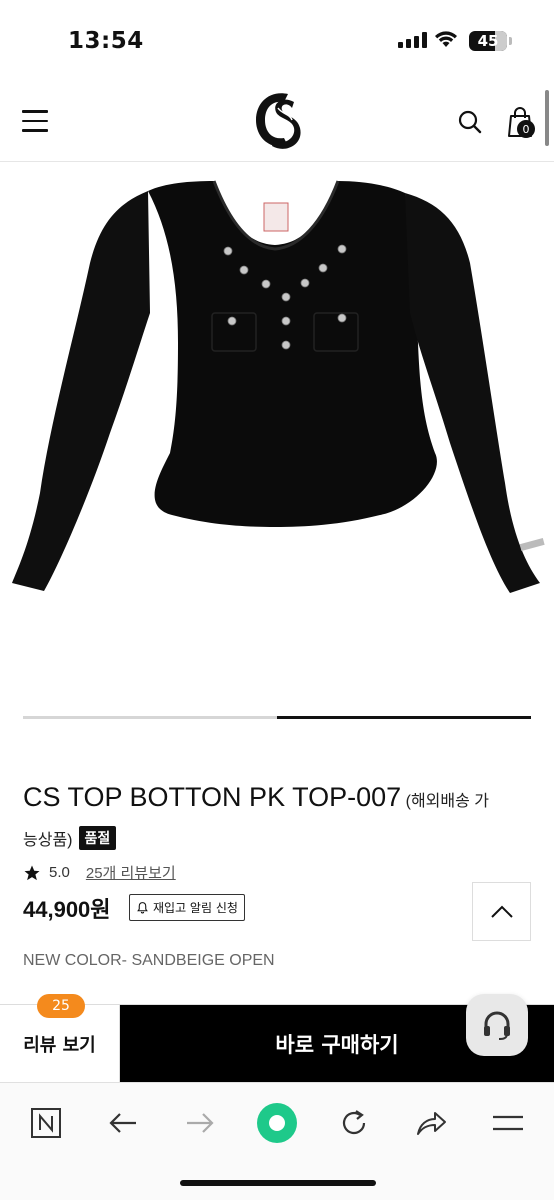  What do you see at coordinates (431, 1123) in the screenshot?
I see `share-icon` at bounding box center [431, 1123].